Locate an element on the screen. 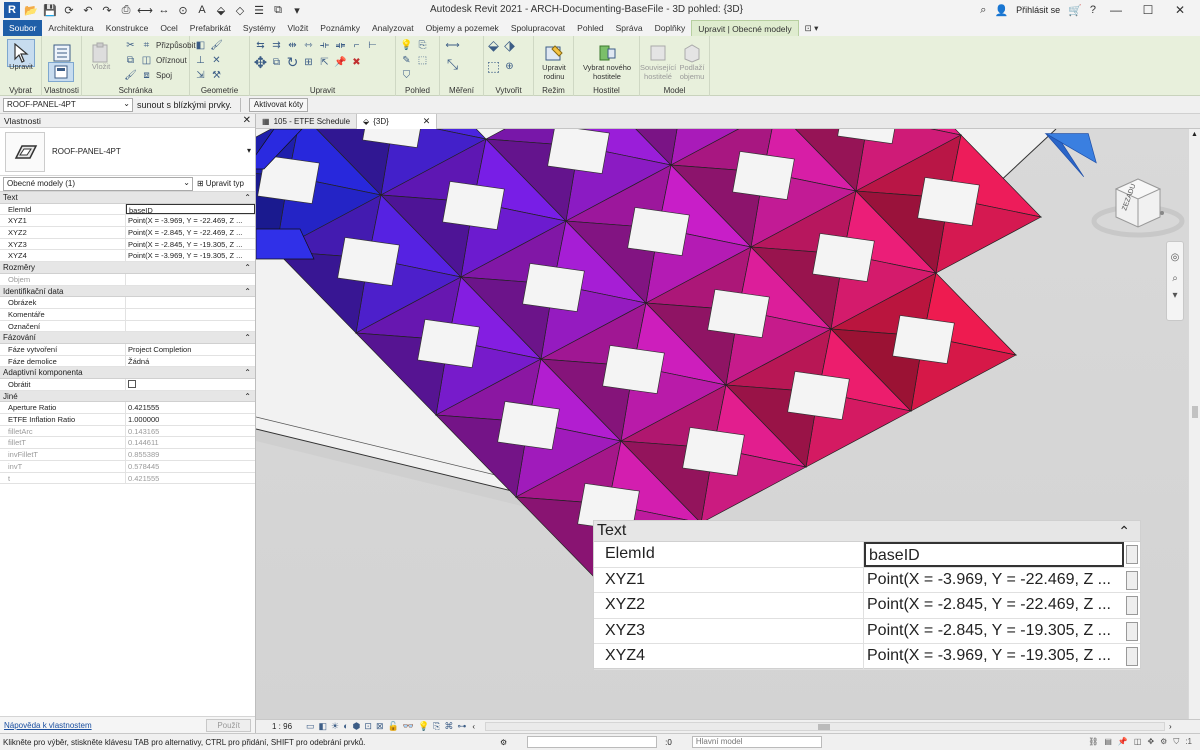  shadows-icon: ◐ is located at coordinates (345, 726).